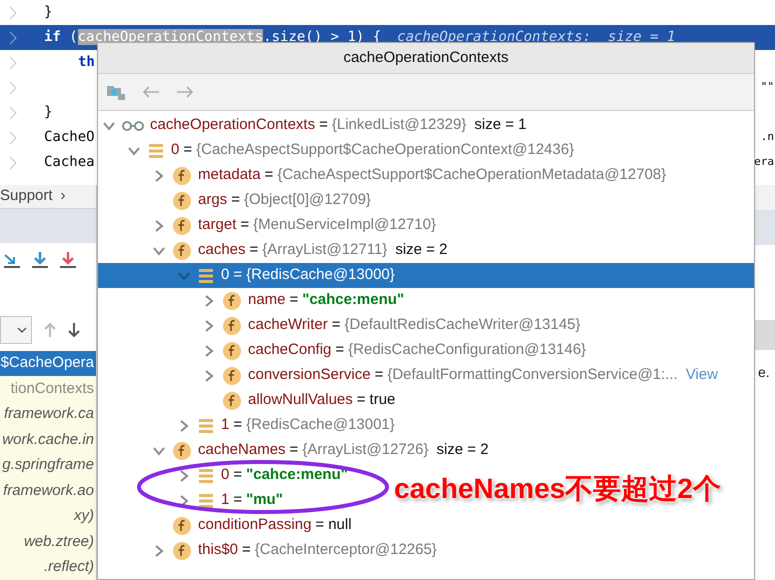  Describe the element at coordinates (48, 465) in the screenshot. I see `stack-frame: g.springframe` at that location.